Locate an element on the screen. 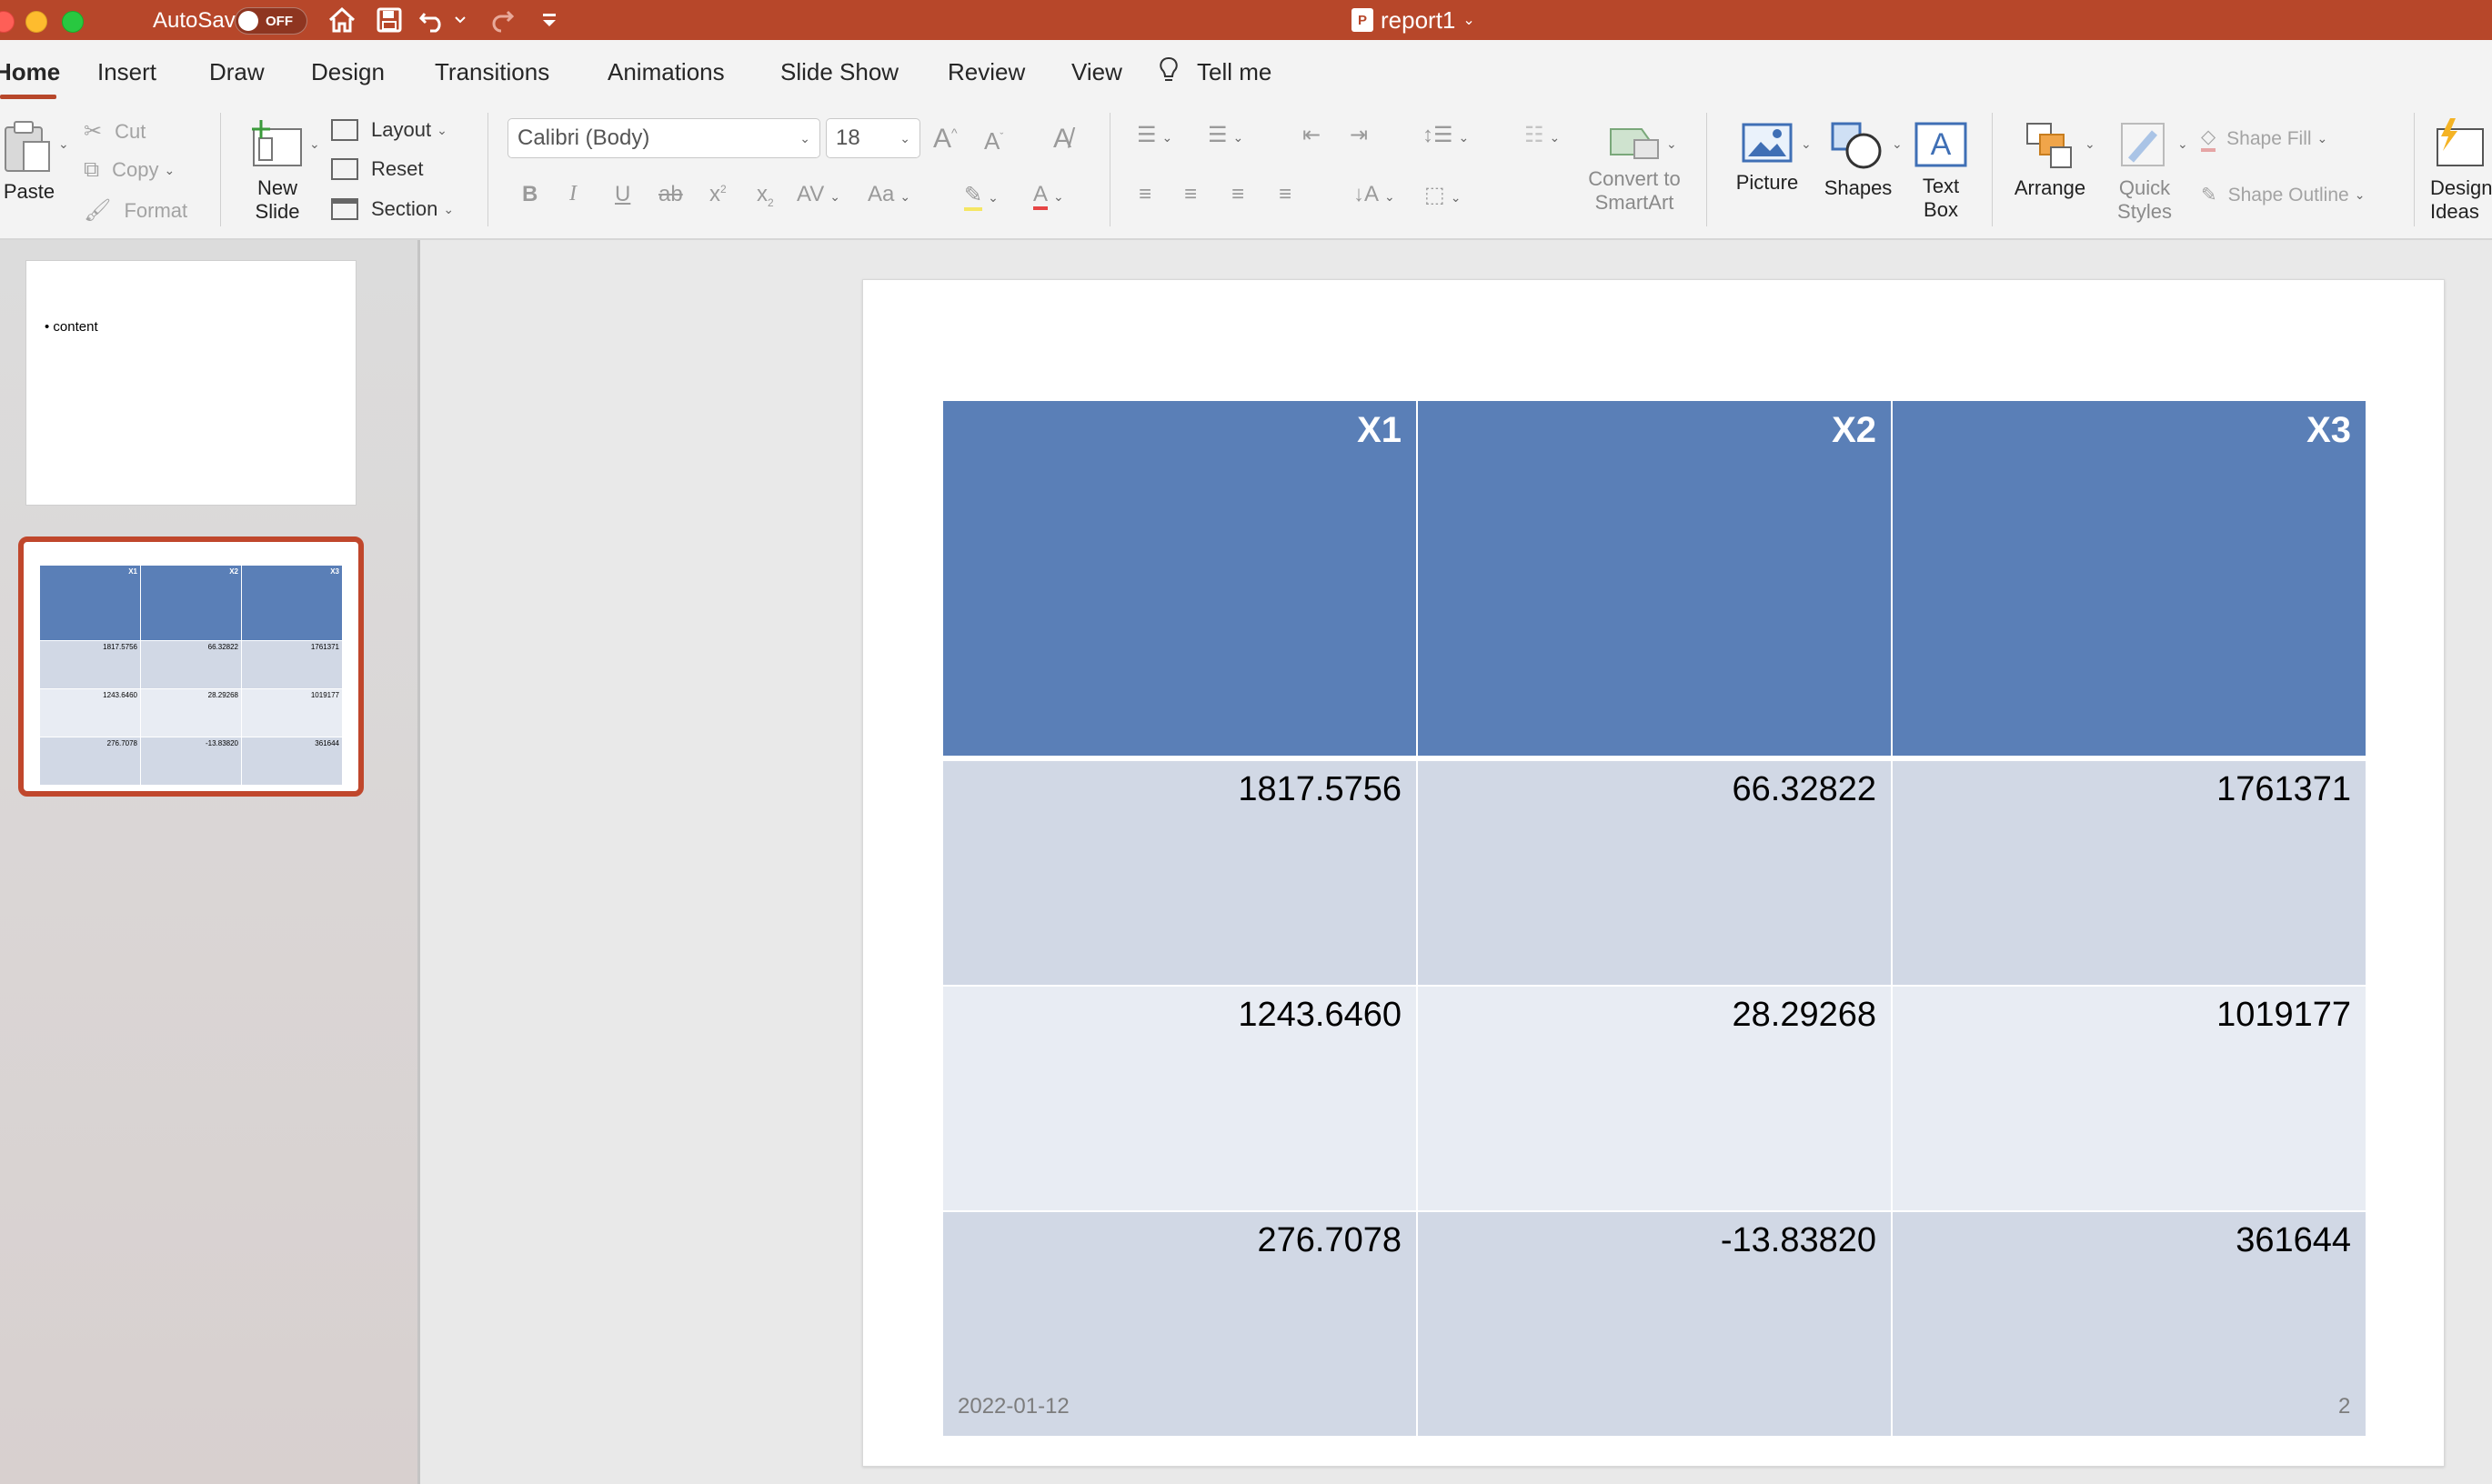  shapes-button: Shapes is located at coordinates (1858, 160).